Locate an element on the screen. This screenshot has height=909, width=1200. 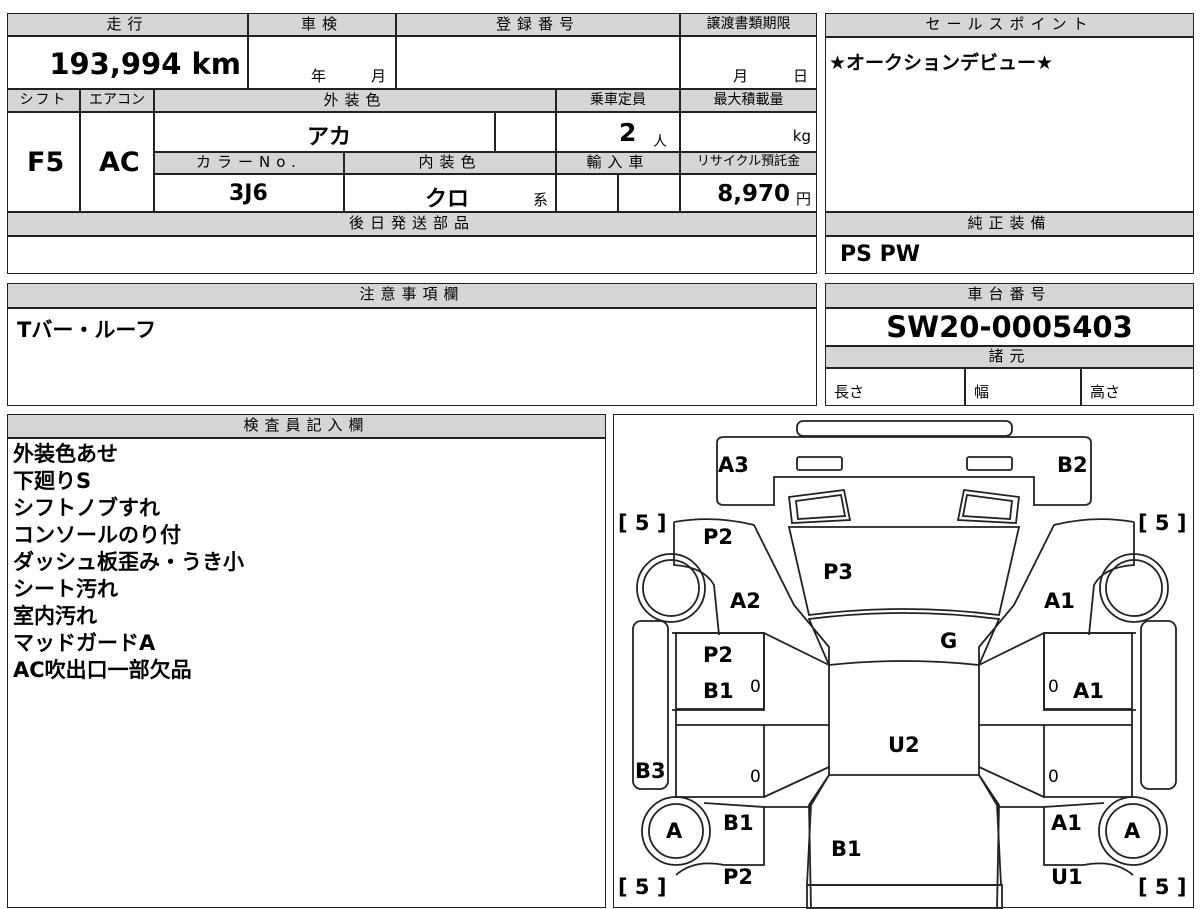
spec-height-cell: 高さ is located at coordinates (1137, 387).